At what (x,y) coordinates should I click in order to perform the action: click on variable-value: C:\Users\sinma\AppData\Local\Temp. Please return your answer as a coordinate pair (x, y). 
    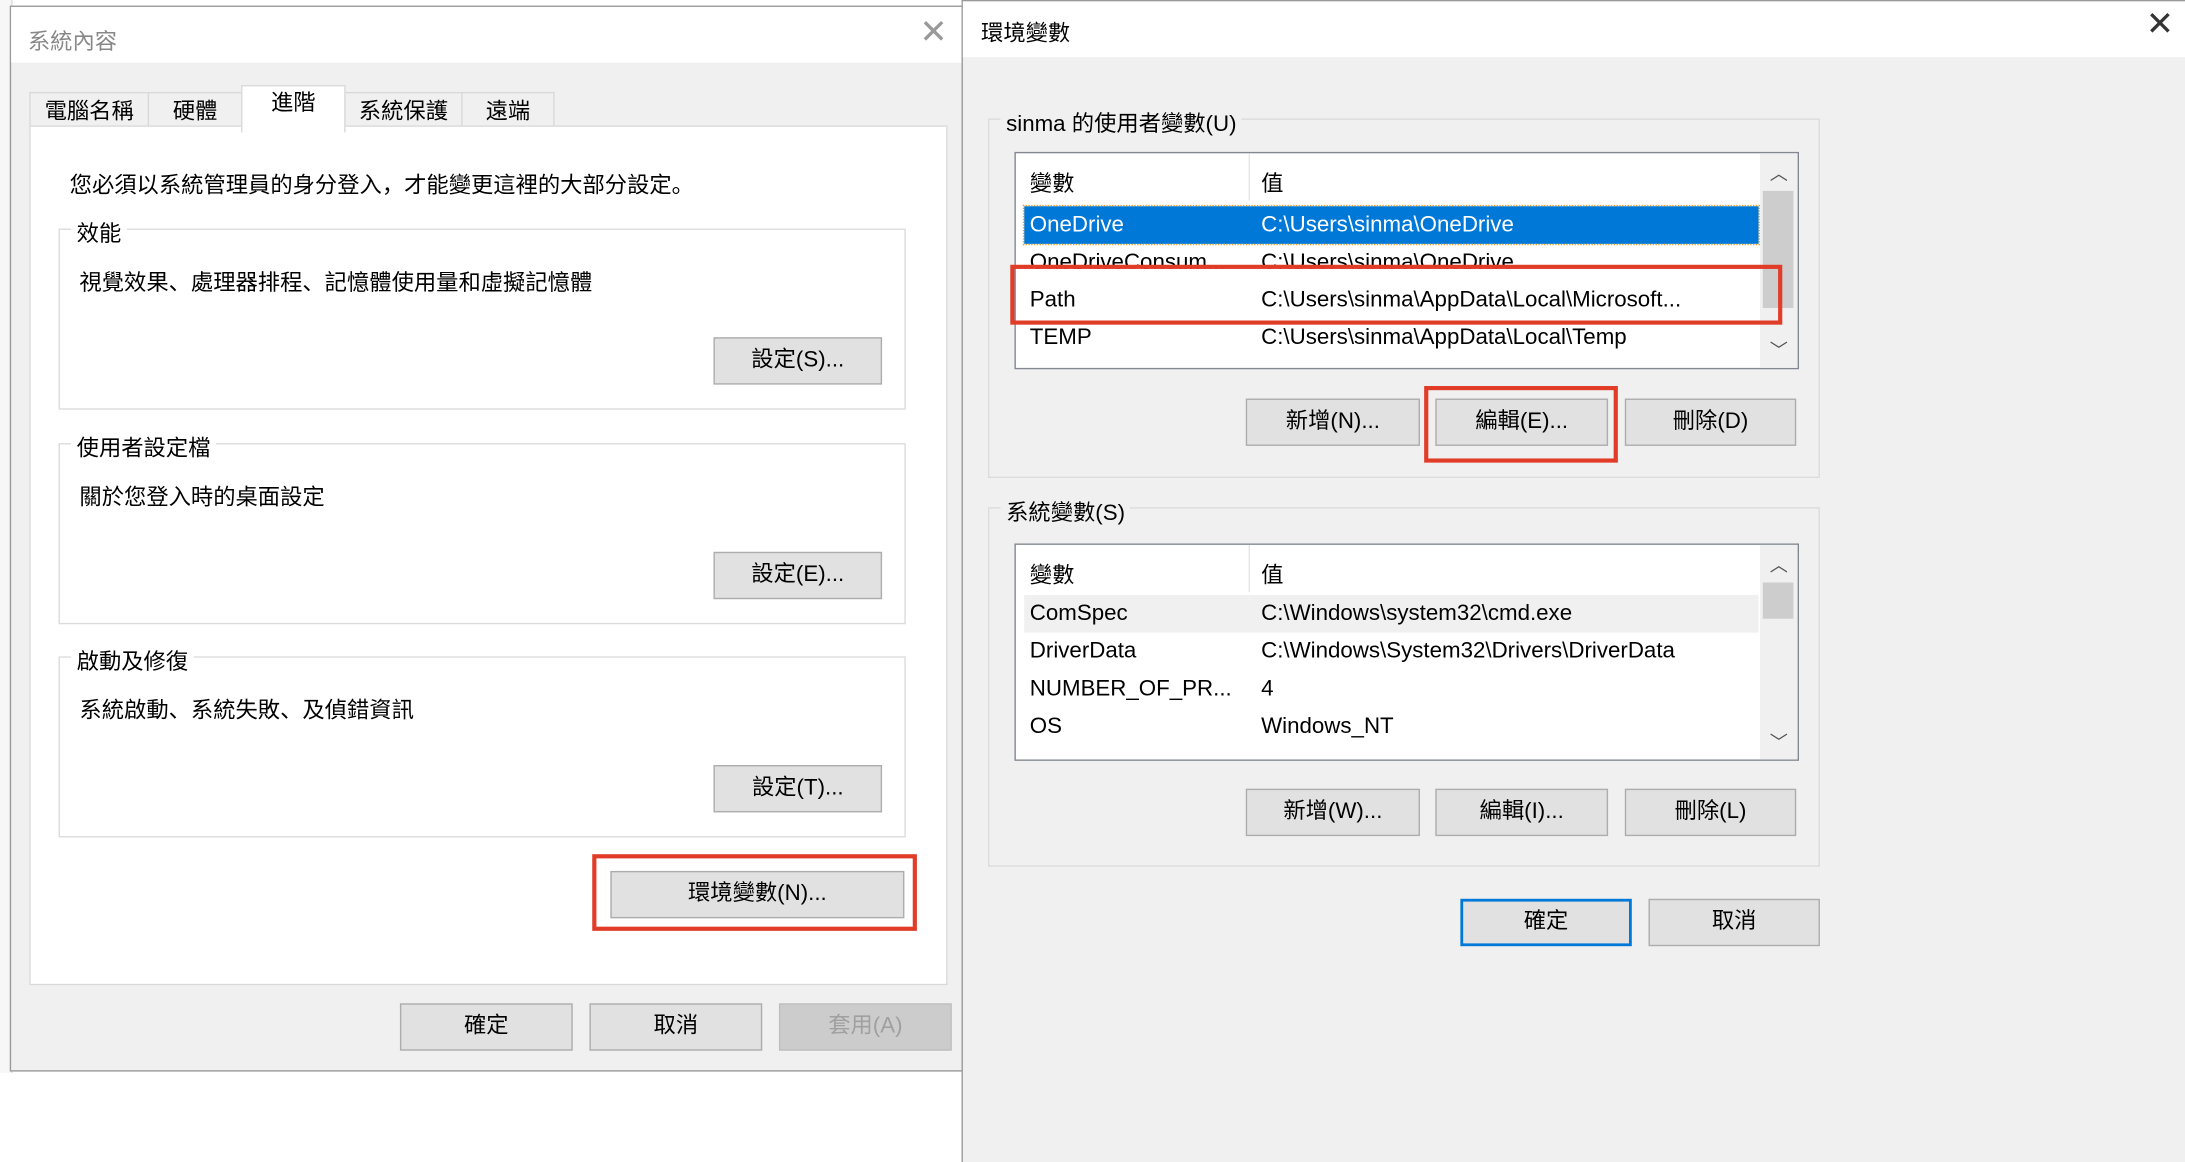
    Looking at the image, I should click on (1444, 338).